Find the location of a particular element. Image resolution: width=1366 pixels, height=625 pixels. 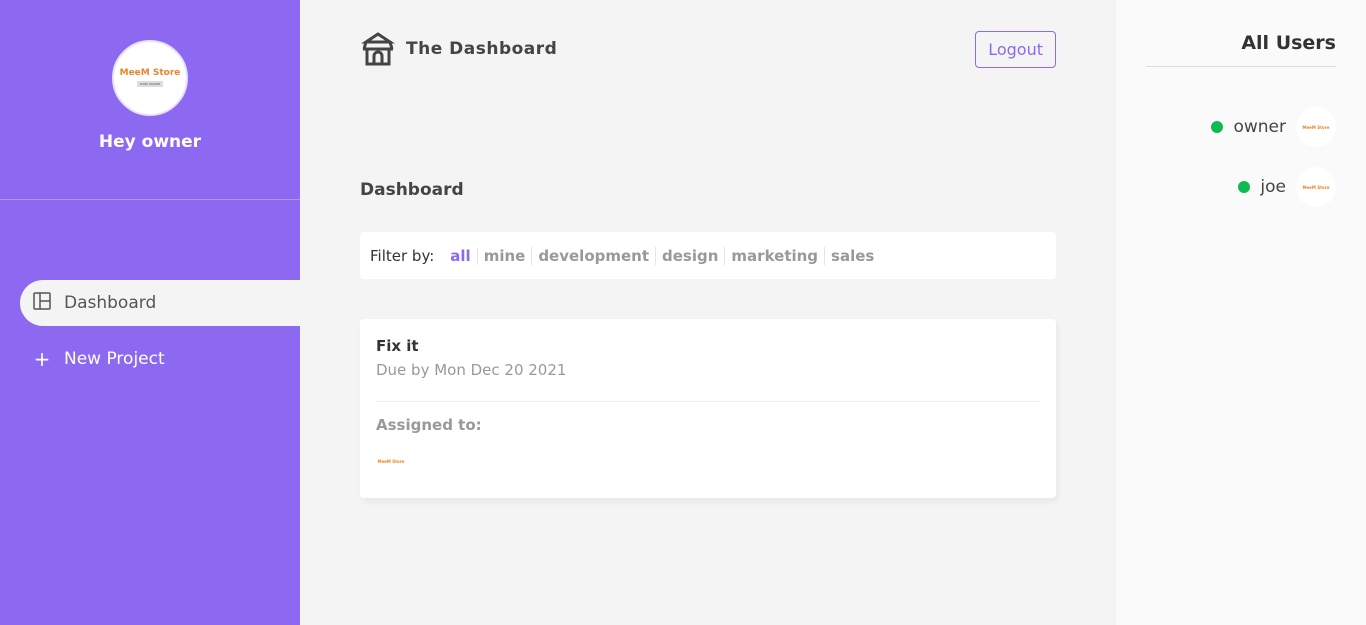

app-title: The Dashboard is located at coordinates (482, 49).